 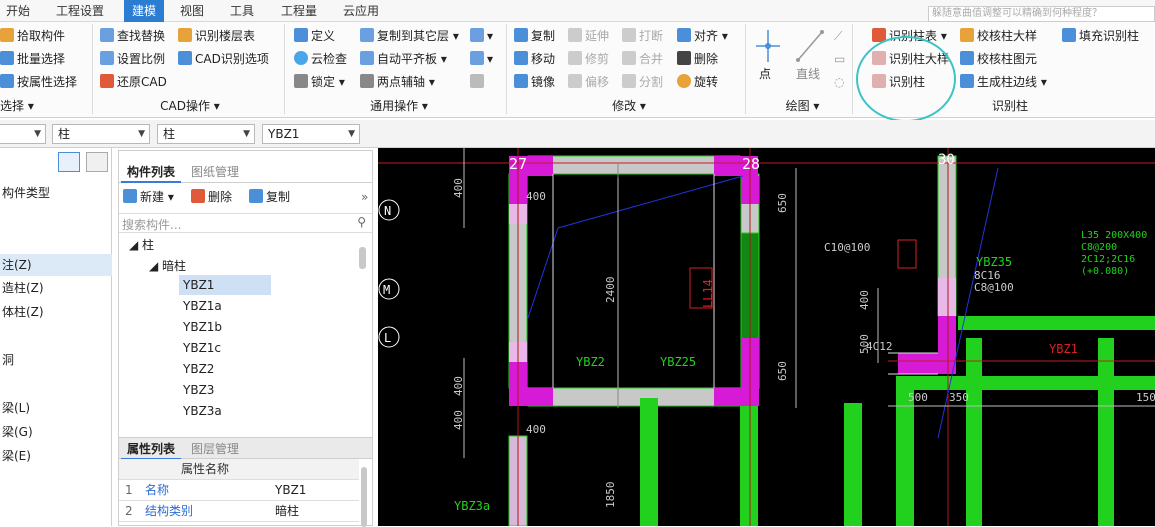 What do you see at coordinates (768, 47) in the screenshot?
I see `point-icon` at bounding box center [768, 47].